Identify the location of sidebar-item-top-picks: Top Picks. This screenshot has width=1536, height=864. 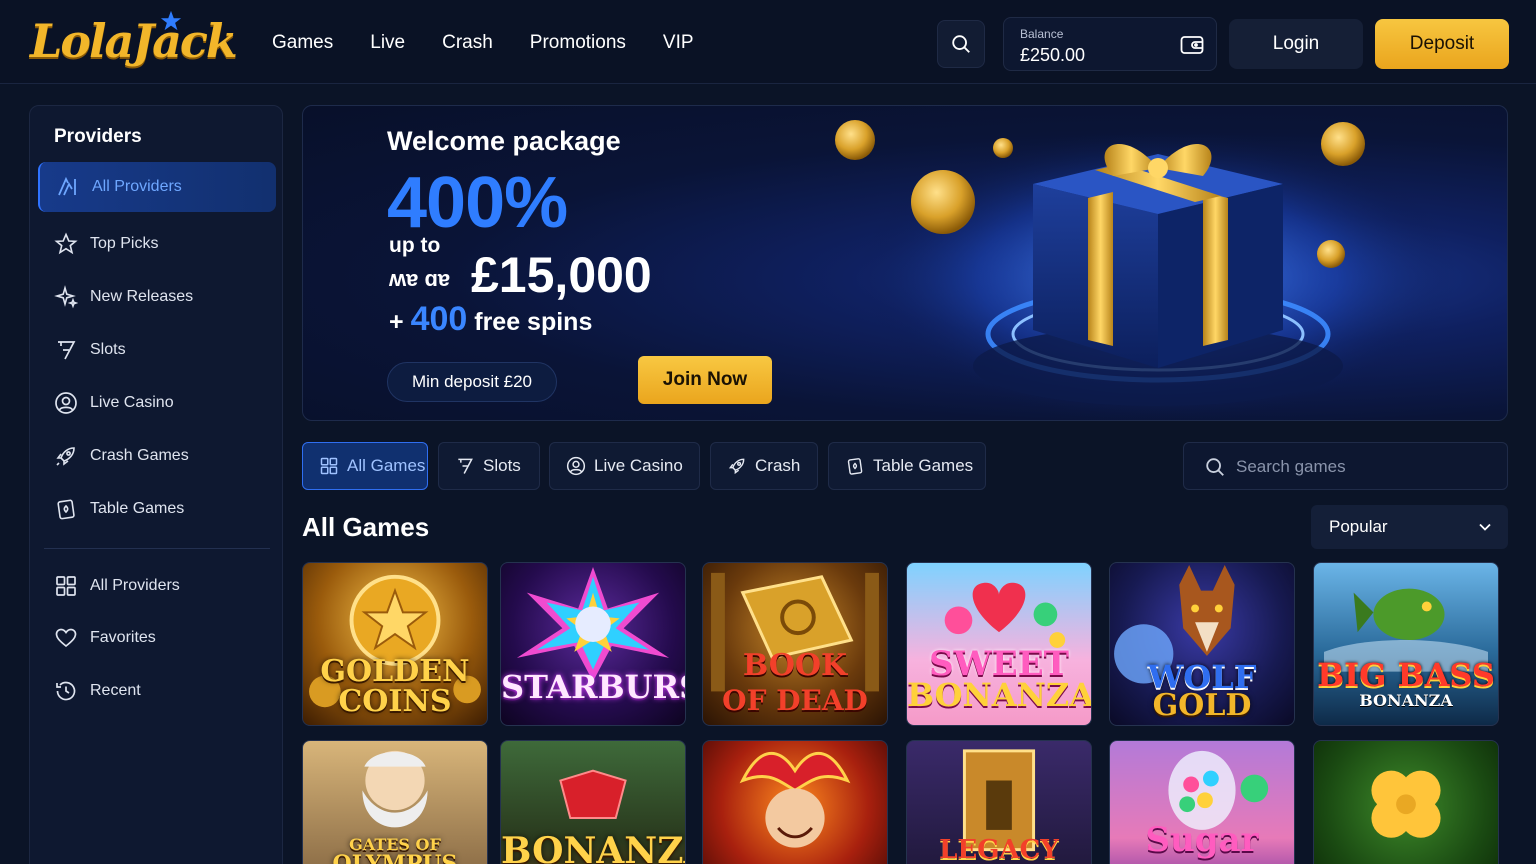
(157, 244).